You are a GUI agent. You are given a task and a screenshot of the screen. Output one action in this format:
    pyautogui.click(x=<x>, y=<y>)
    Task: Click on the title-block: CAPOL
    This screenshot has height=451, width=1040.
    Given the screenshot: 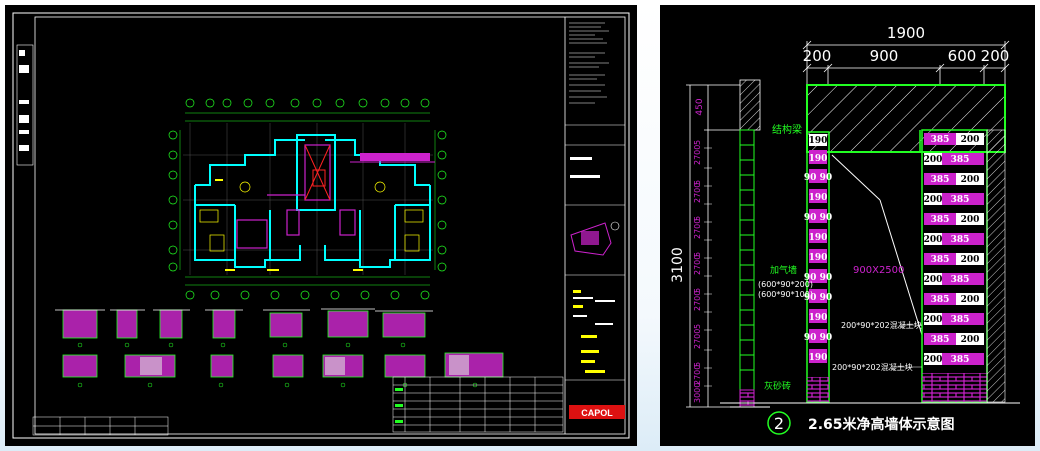 What is the action you would take?
    pyautogui.click(x=594, y=225)
    